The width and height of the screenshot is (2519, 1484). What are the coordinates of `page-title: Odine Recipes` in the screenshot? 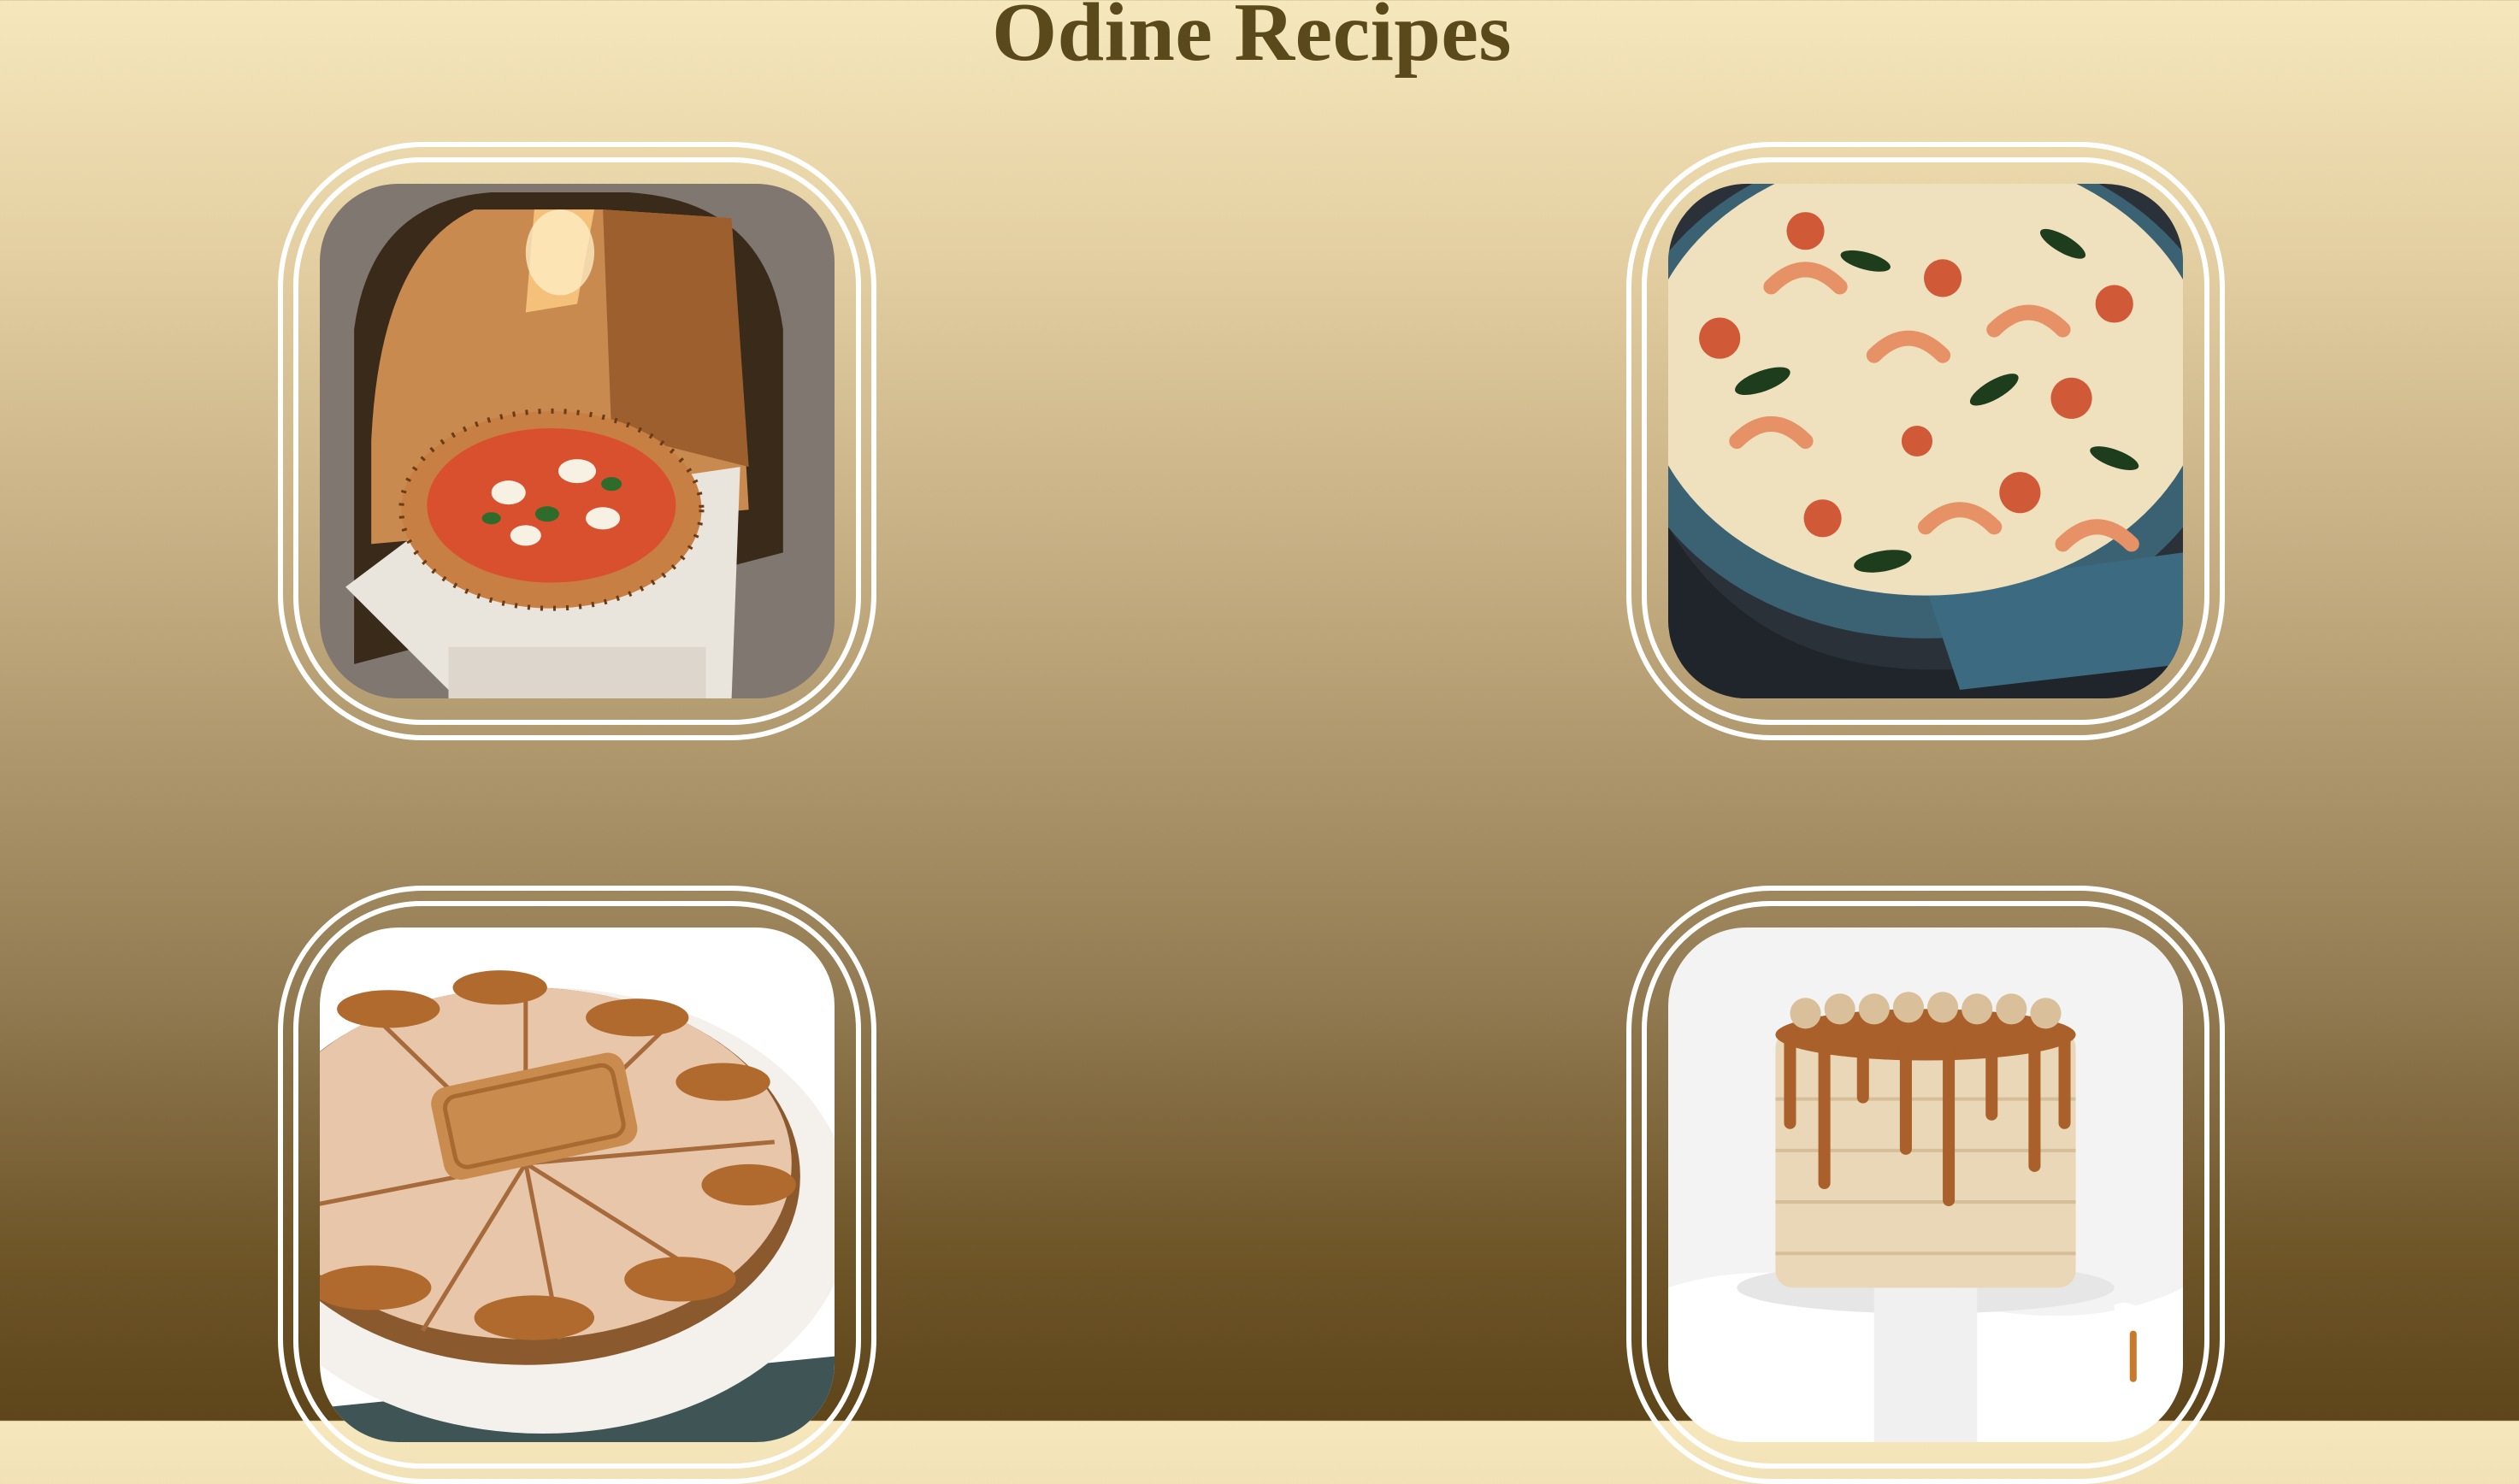 It's located at (1252, 39).